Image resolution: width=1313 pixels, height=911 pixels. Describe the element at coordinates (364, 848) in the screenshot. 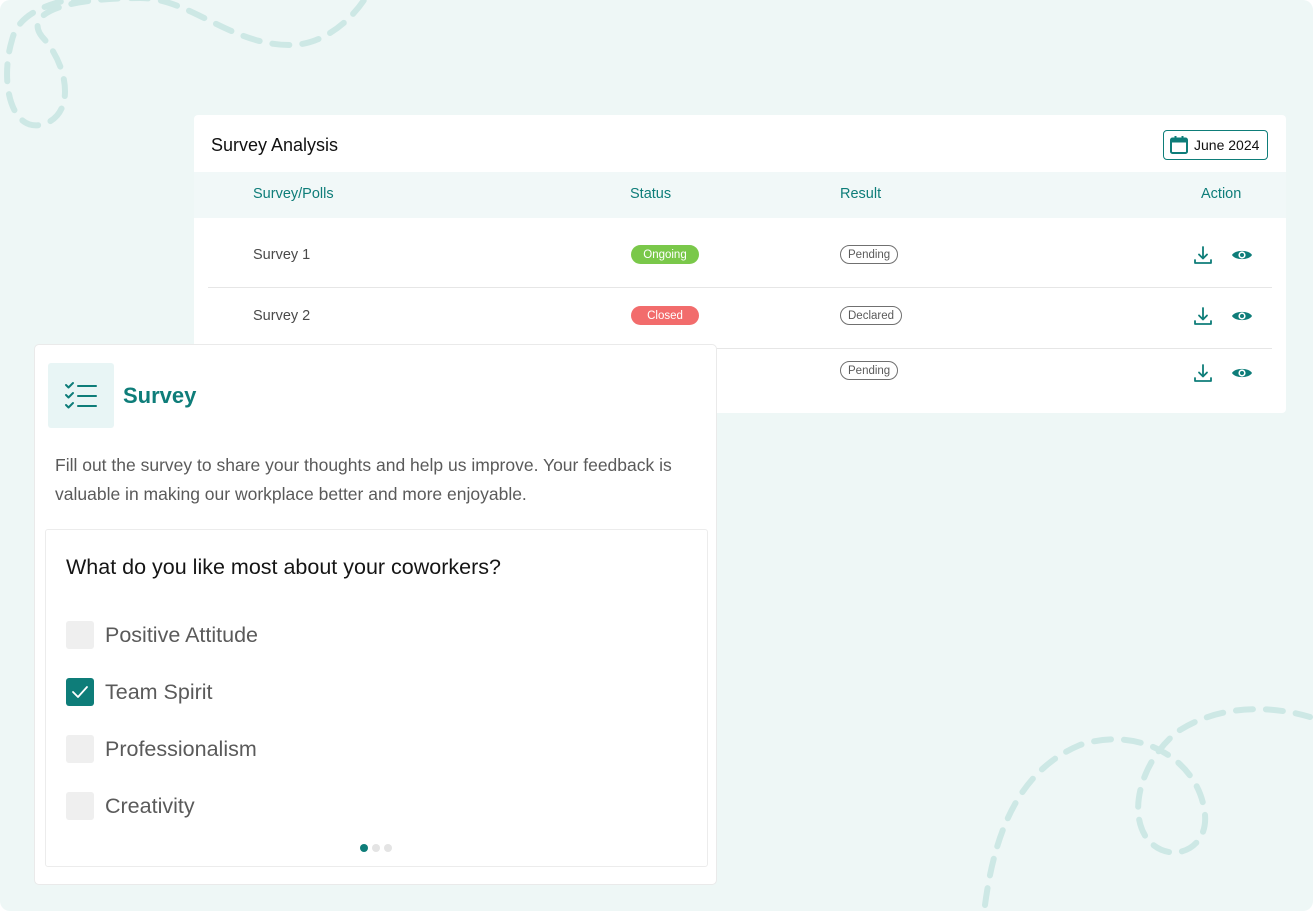

I see `pager-dot-active` at that location.